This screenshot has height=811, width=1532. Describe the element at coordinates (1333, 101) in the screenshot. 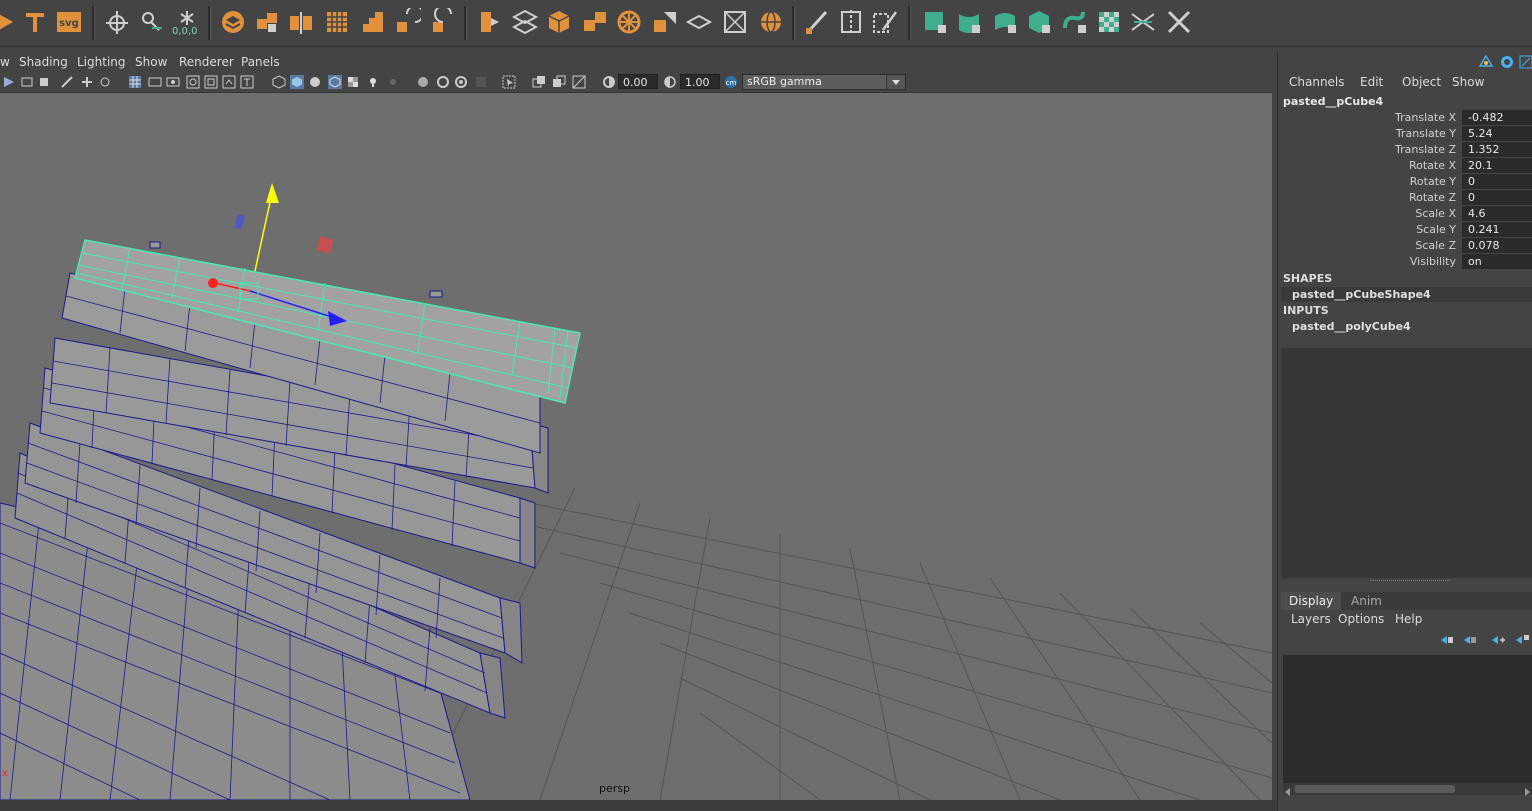

I see `object-name: pasted__pCube4` at that location.